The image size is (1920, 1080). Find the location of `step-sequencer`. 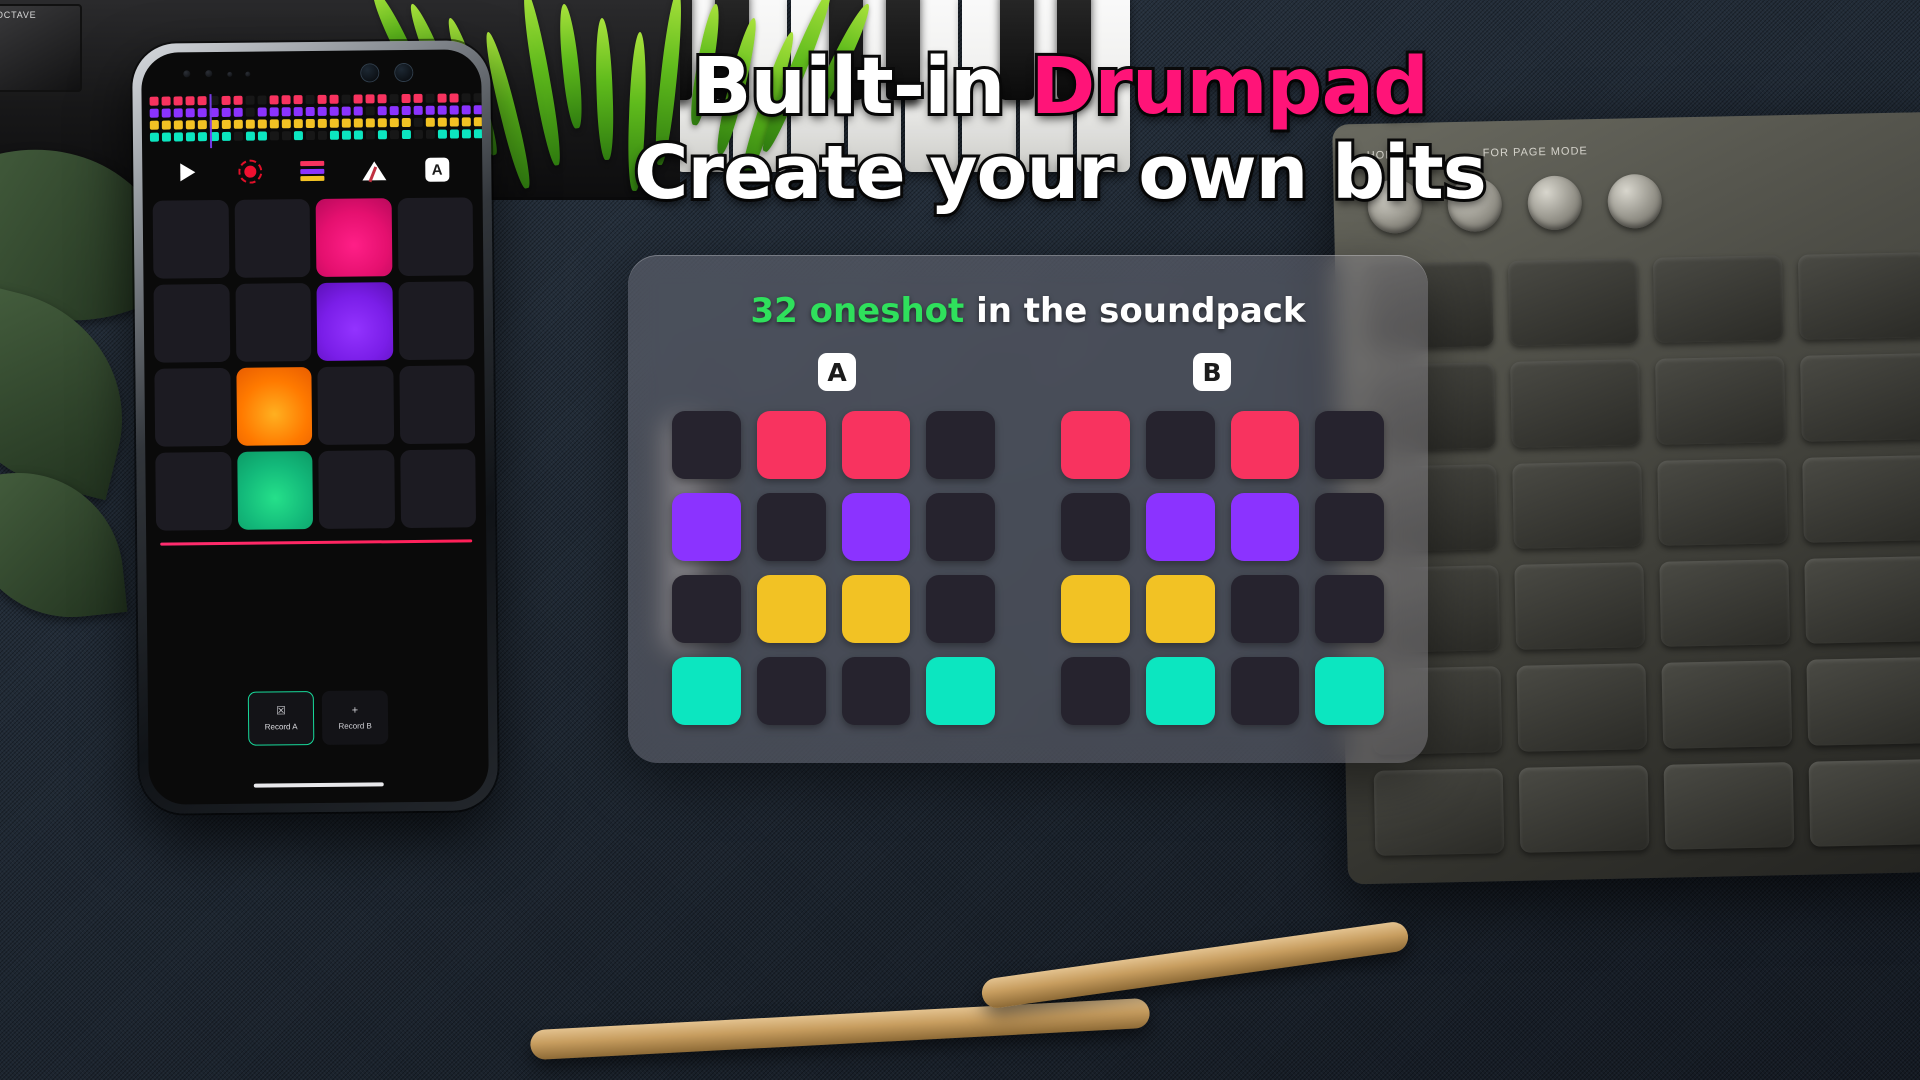

step-sequencer is located at coordinates (315, 120).